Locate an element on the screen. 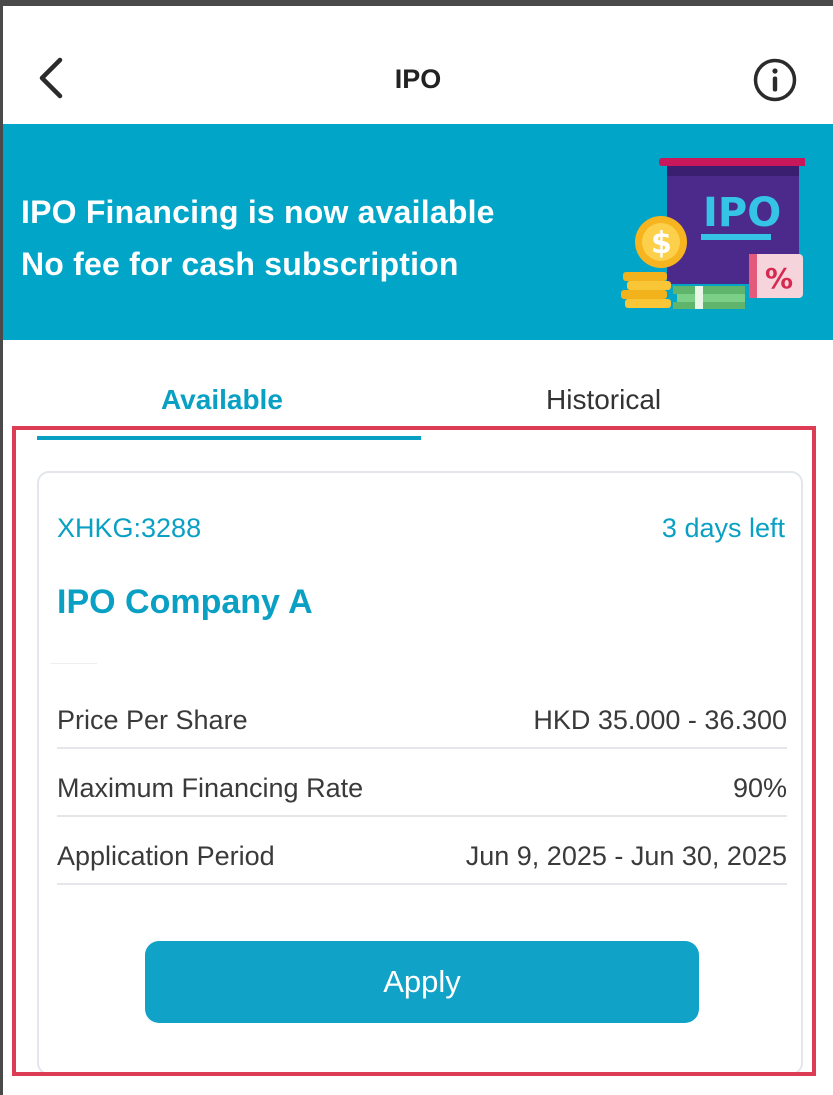 The image size is (833, 1095). days-left-badge: 3 days left is located at coordinates (723, 528).